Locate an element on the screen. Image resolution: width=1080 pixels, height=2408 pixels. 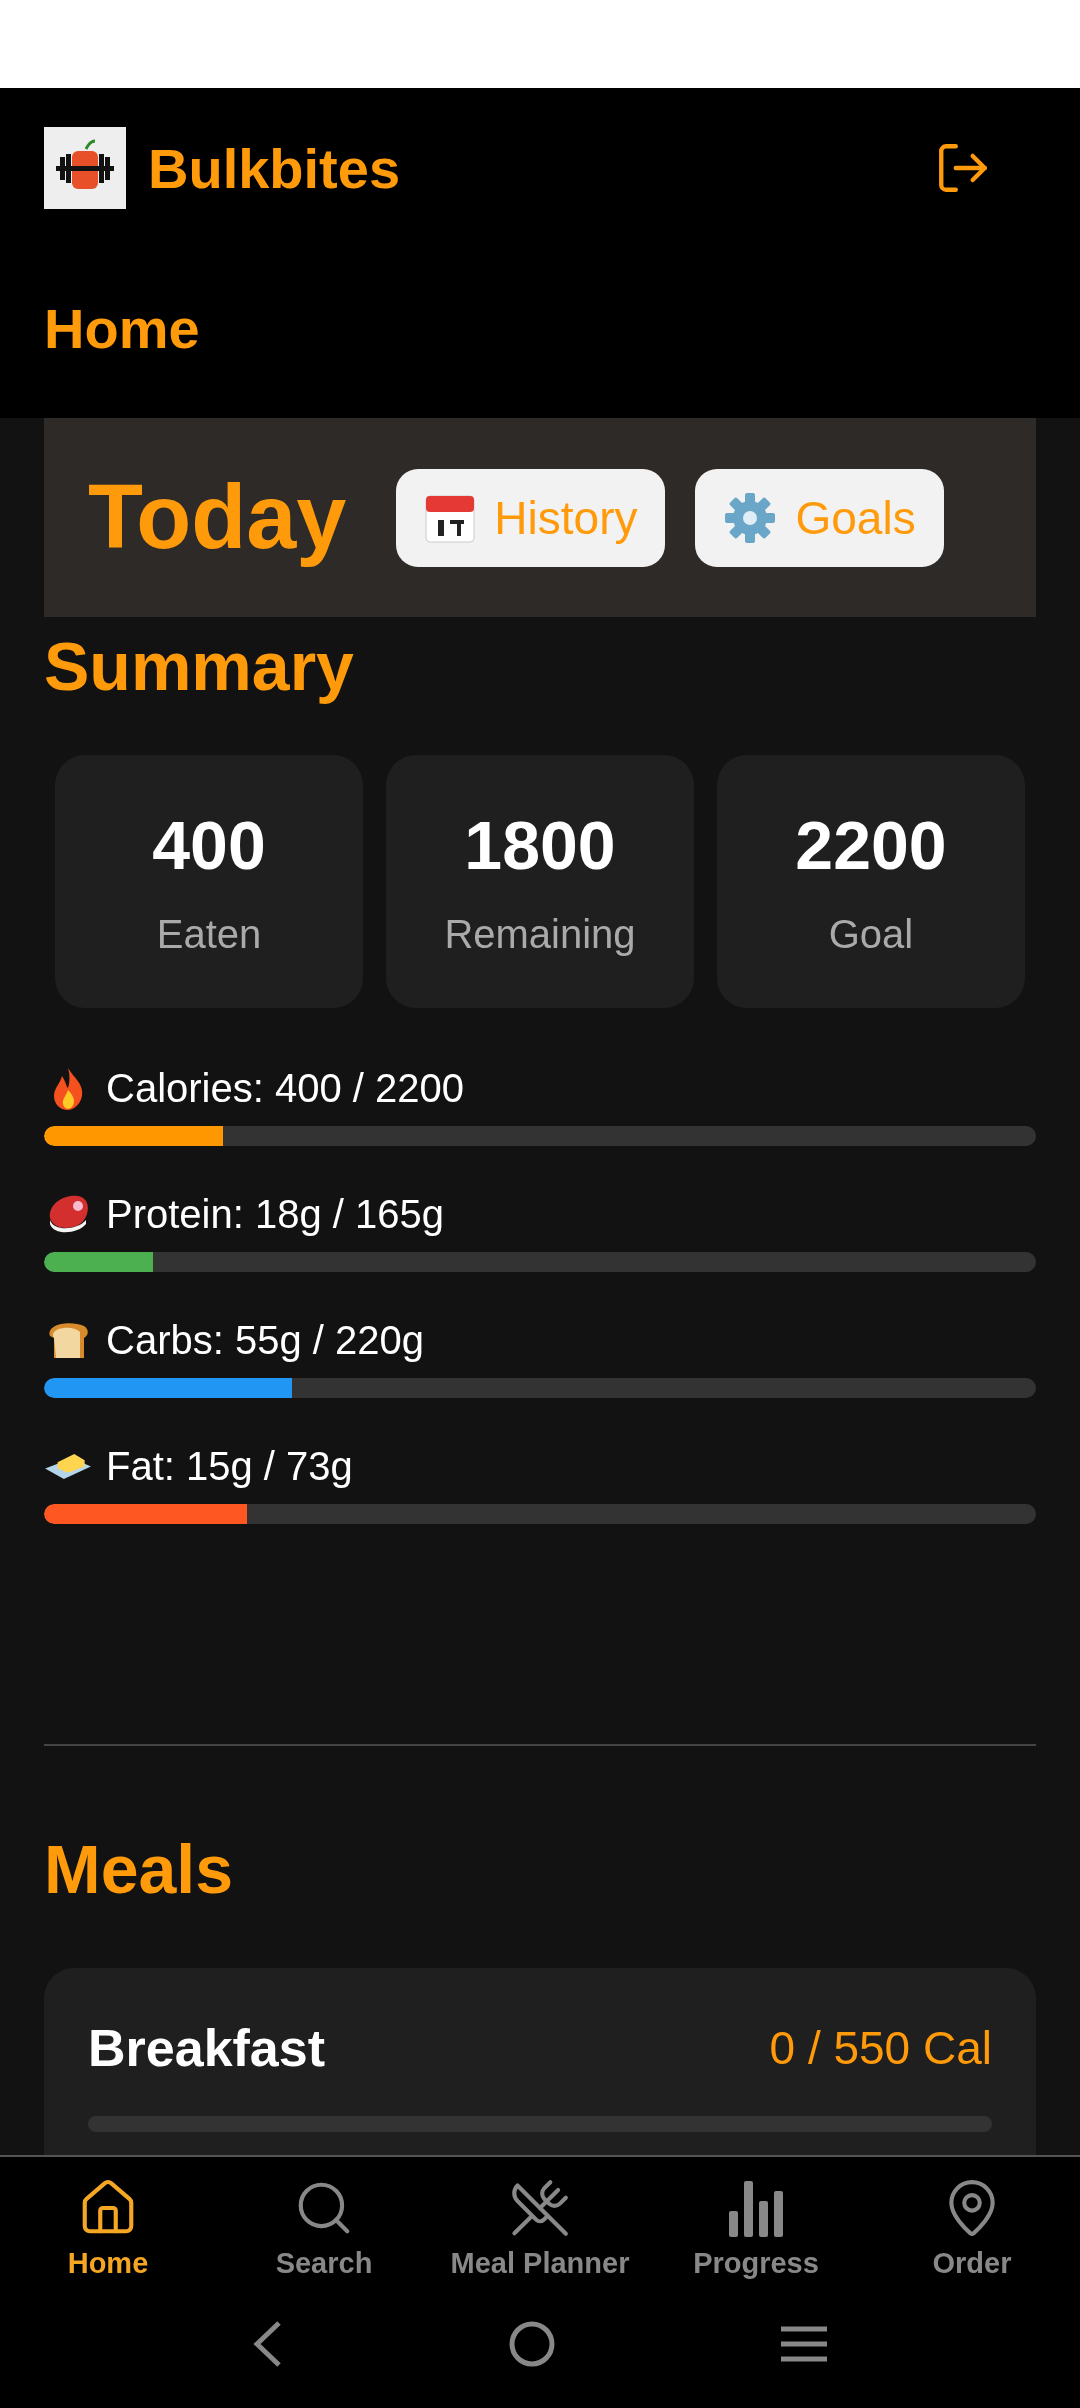
nav-tab: Order is located at coordinates (972, 2228).